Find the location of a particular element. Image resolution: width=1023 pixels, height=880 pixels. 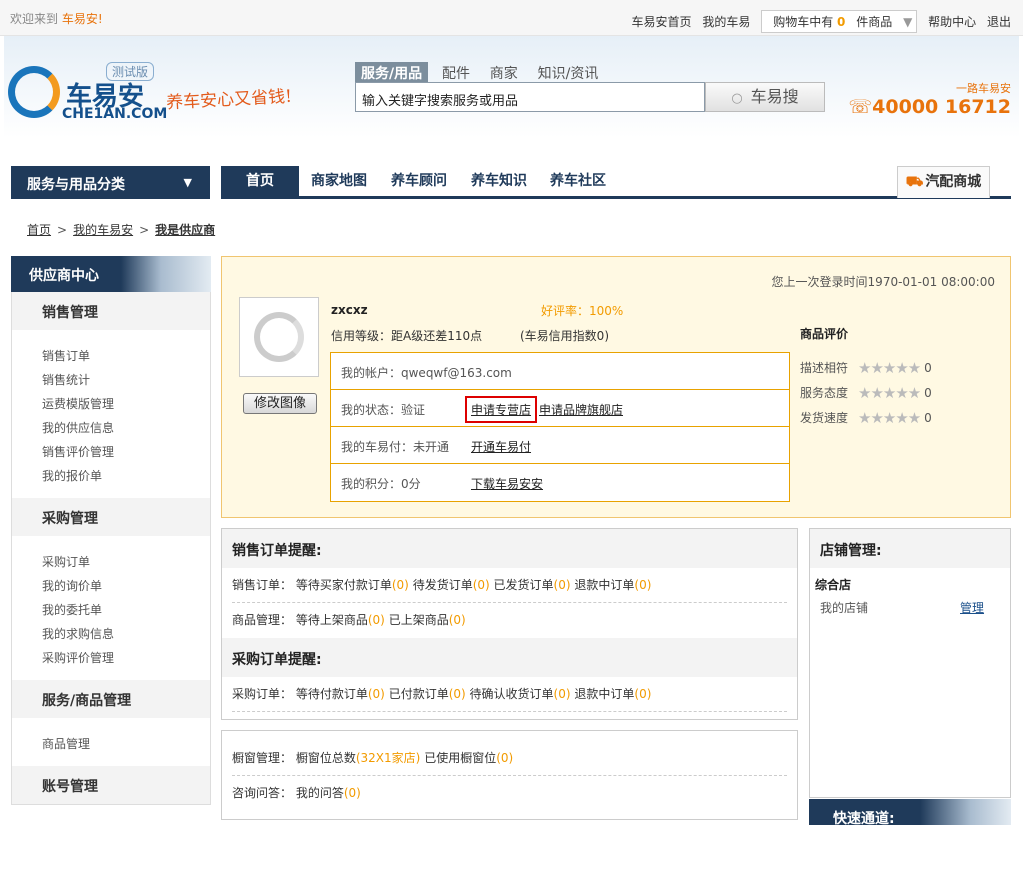

sidebar-item-purchase-reviews: 采购评价管理 is located at coordinates (126, 658).